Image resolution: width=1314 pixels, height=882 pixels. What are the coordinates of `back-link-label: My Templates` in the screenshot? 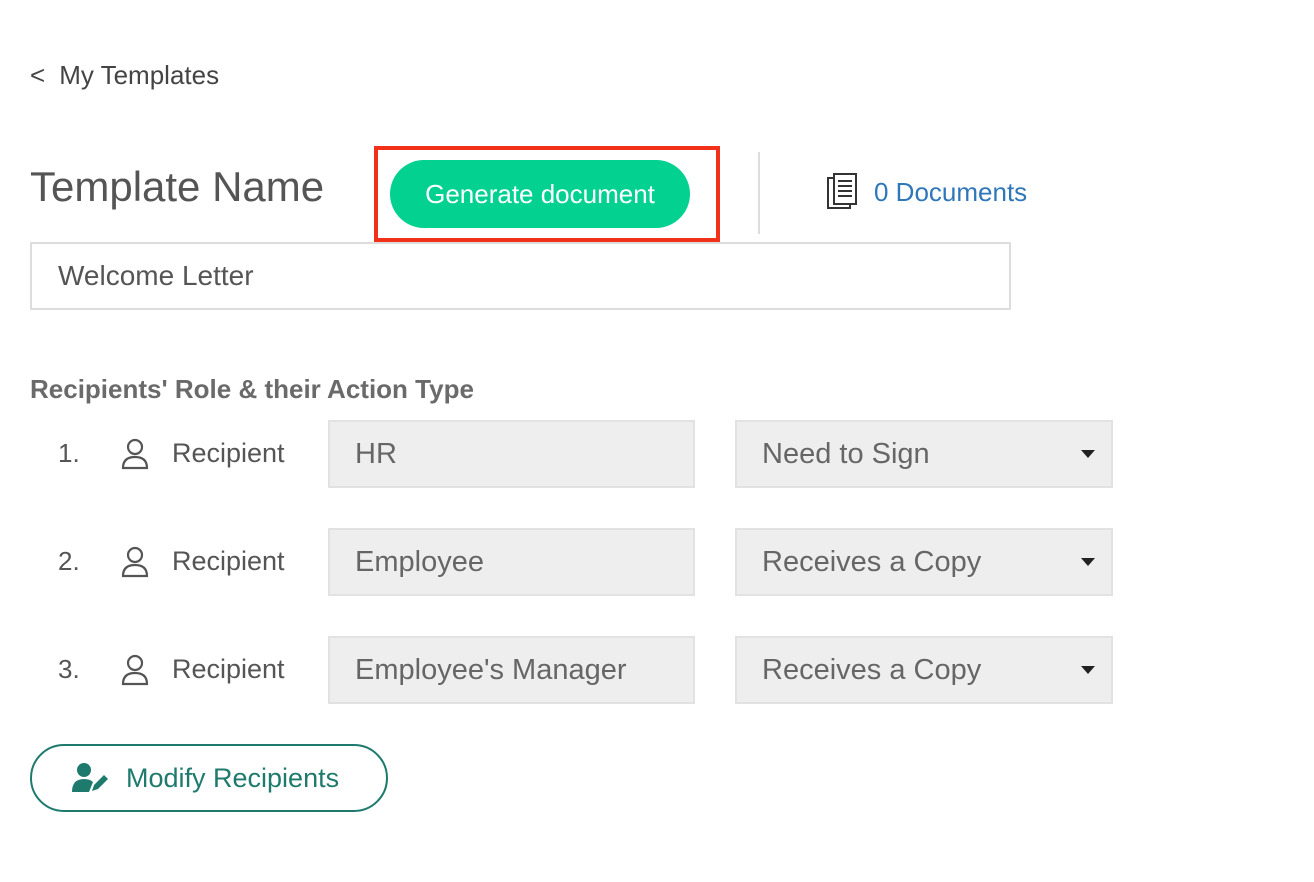 It's located at (139, 75).